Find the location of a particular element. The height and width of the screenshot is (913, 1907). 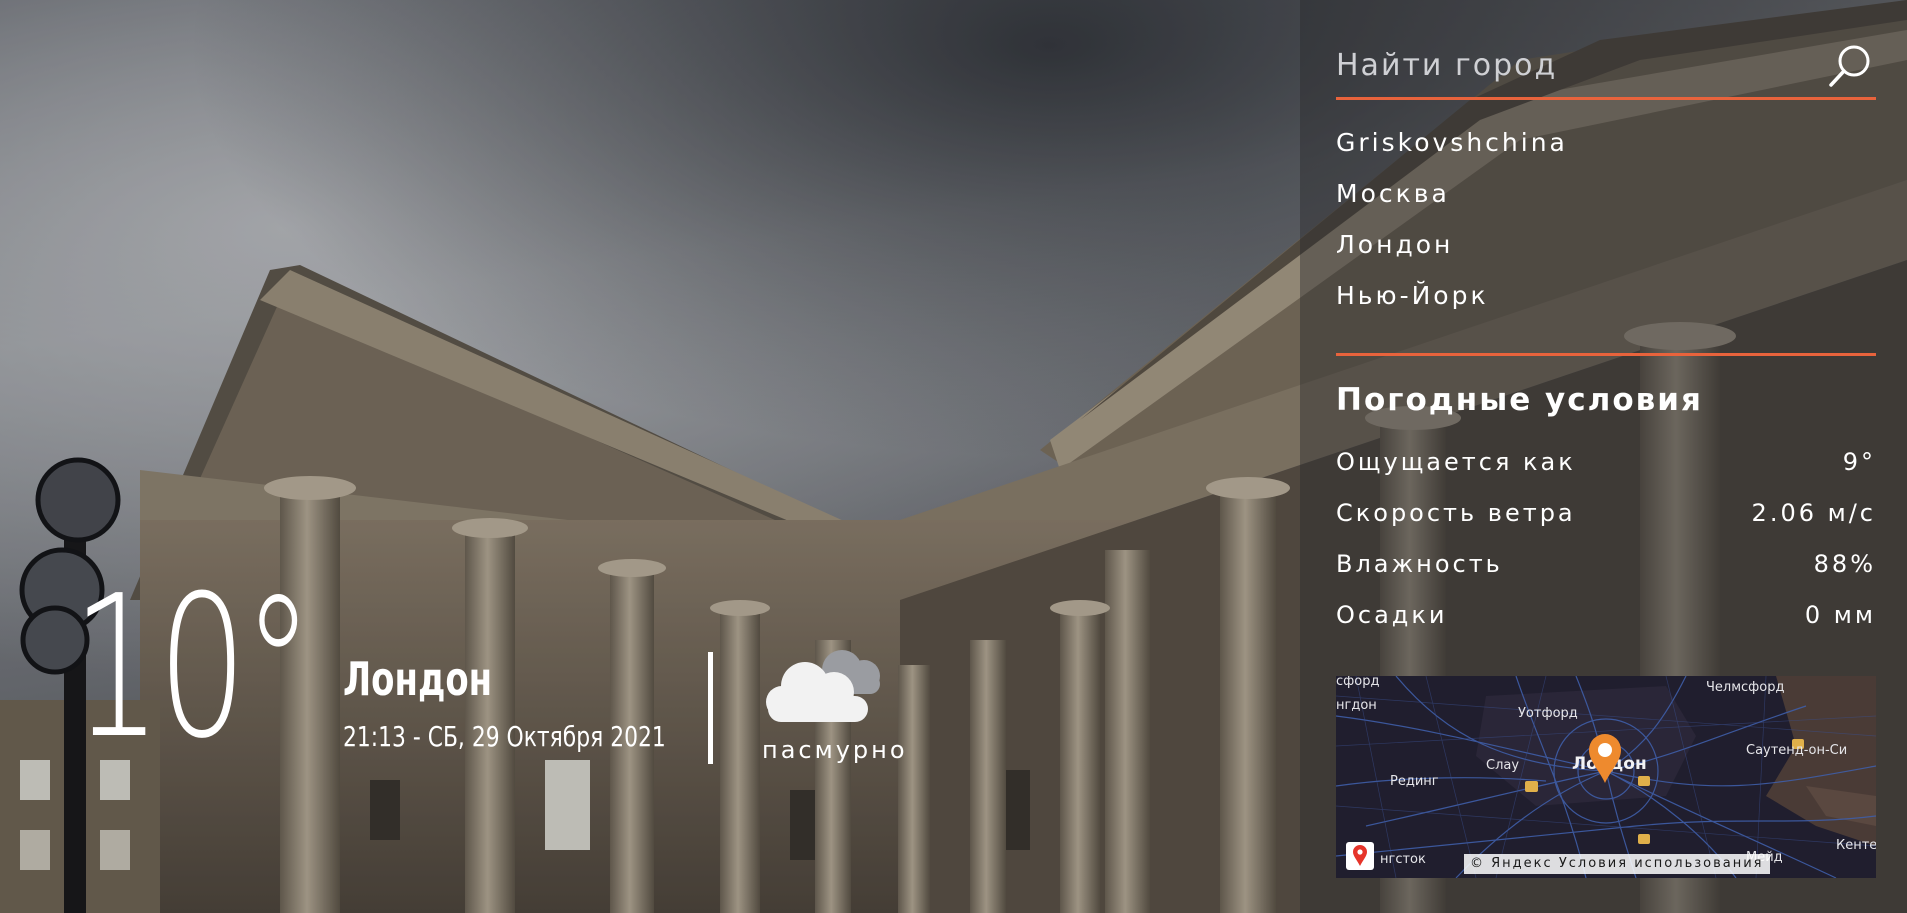

city-name: Лондон is located at coordinates (418, 679).